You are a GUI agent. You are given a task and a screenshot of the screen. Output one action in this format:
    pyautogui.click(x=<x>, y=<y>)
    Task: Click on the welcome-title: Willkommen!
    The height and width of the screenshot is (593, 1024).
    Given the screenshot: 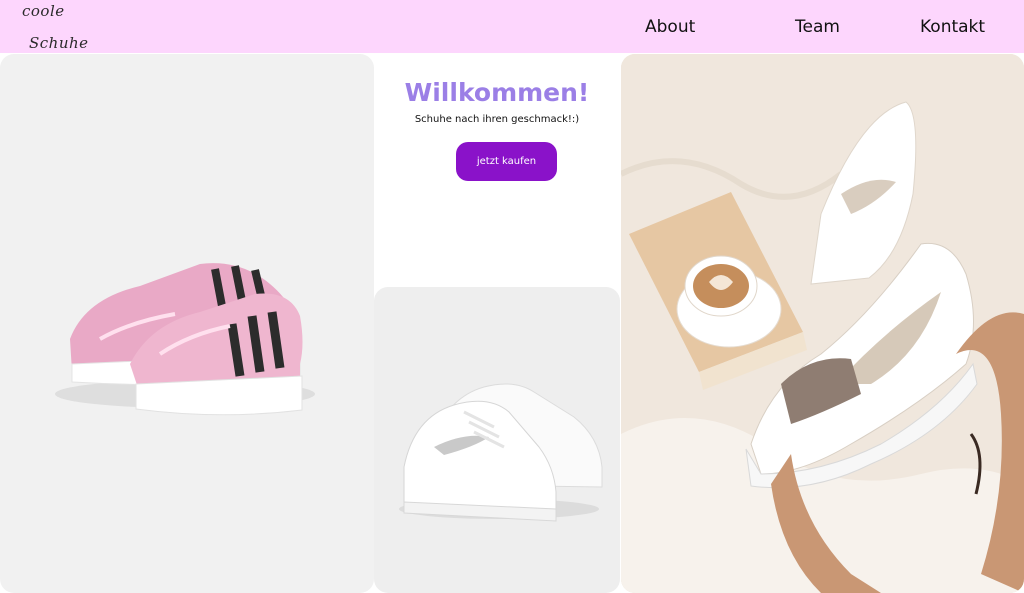 What is the action you would take?
    pyautogui.click(x=497, y=92)
    